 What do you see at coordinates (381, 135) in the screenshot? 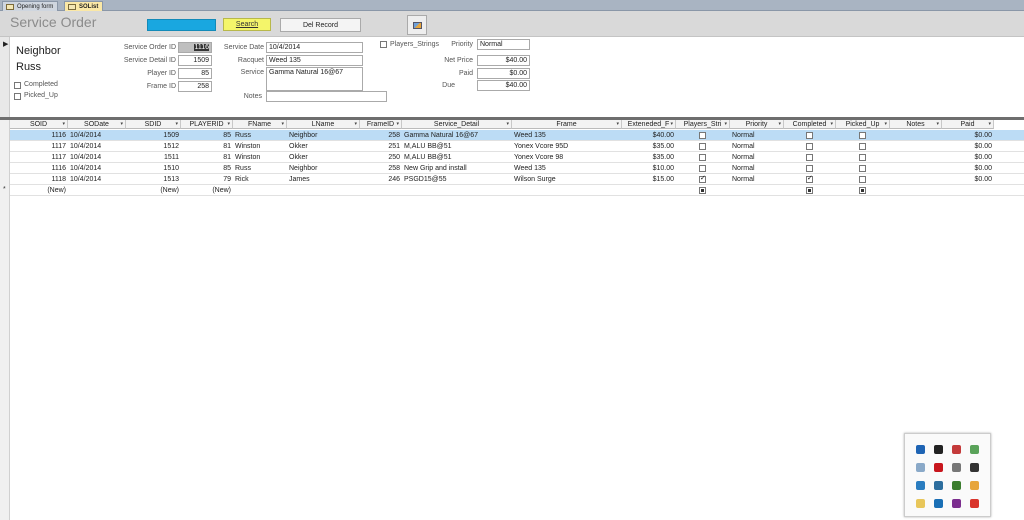
I see `cell-frameid: 258` at bounding box center [381, 135].